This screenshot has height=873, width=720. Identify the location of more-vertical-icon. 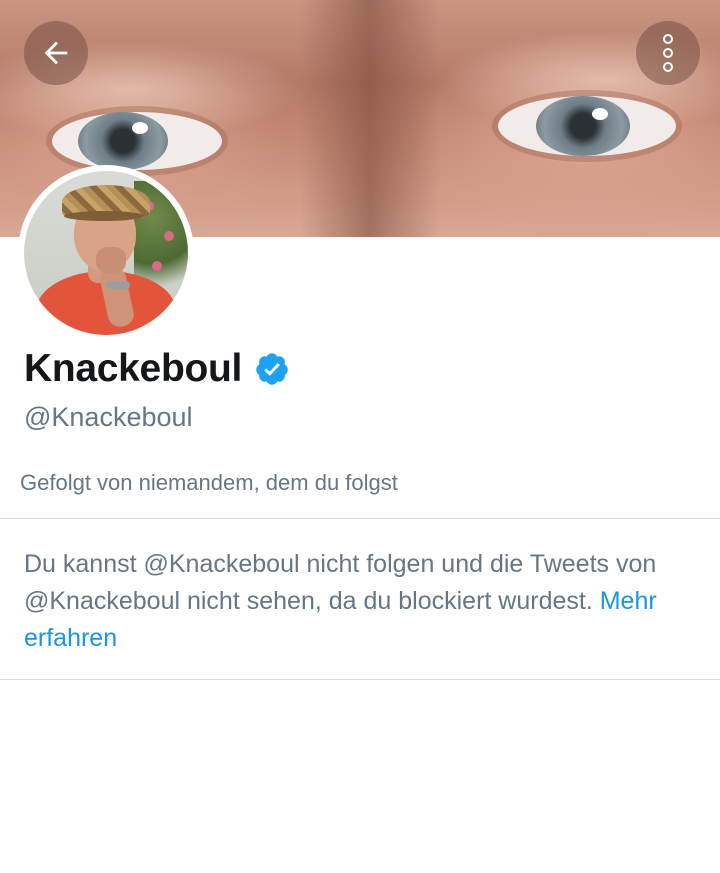
(668, 53).